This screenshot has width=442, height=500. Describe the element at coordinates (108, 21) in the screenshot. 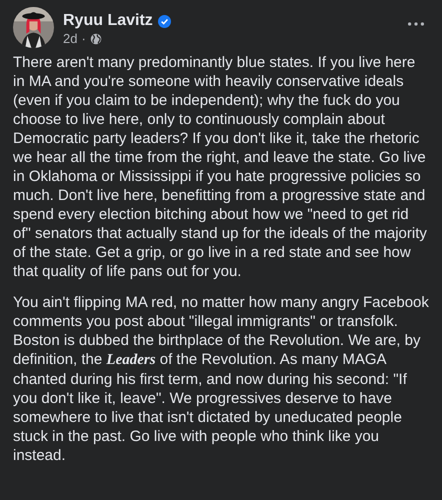

I see `author-name: Ryuu Lavitz` at that location.